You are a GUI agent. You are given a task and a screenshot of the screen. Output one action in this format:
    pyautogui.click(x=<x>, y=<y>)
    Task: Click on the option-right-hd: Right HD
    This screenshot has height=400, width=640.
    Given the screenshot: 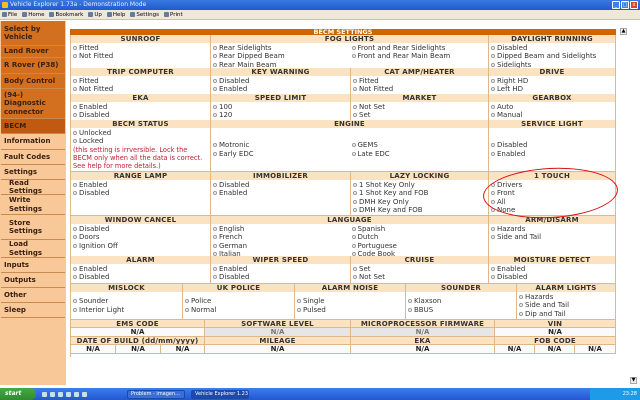 What is the action you would take?
    pyautogui.click(x=552, y=81)
    